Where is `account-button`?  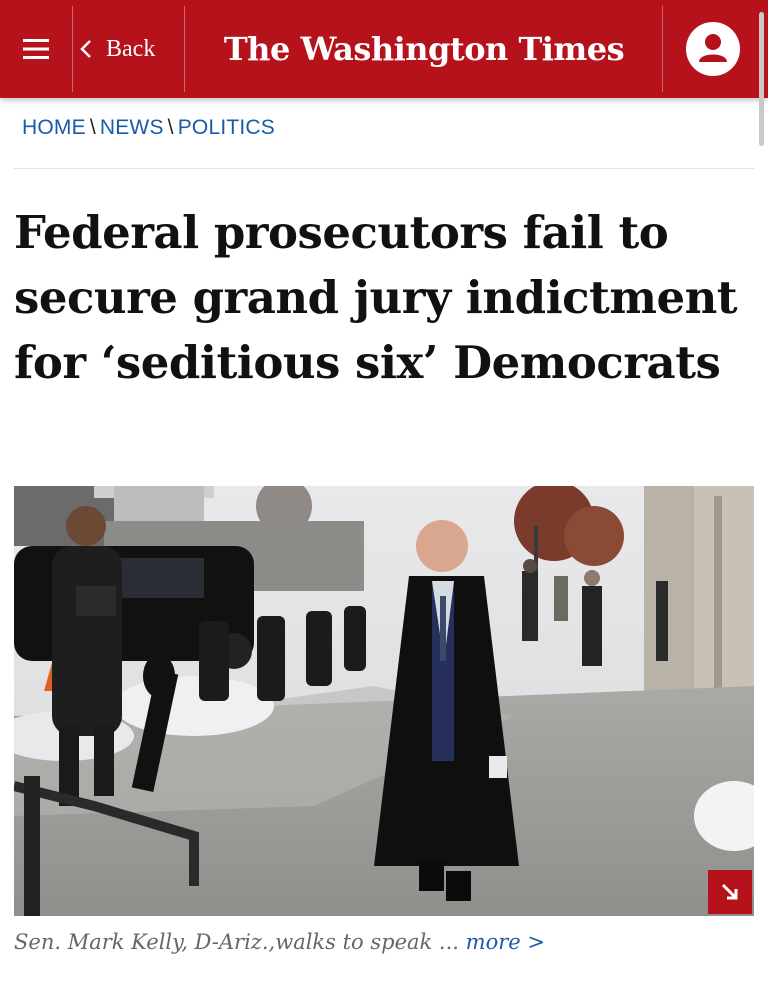 account-button is located at coordinates (713, 49).